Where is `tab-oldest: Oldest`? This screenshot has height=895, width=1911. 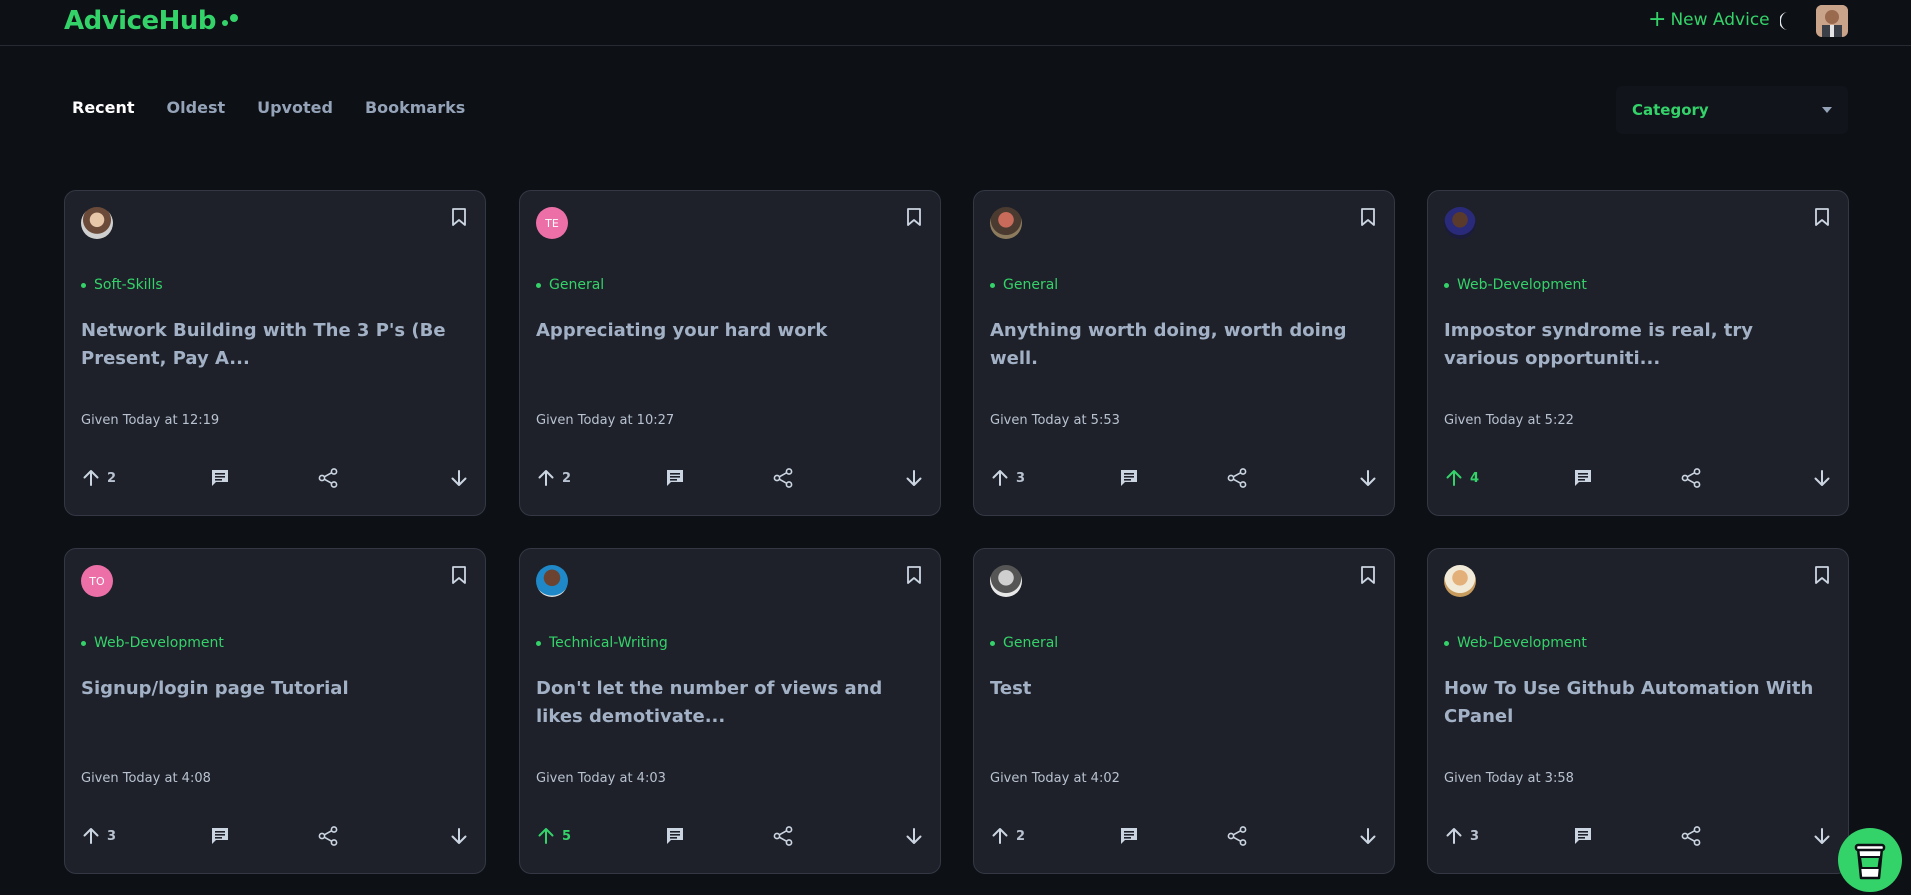 tab-oldest: Oldest is located at coordinates (196, 107).